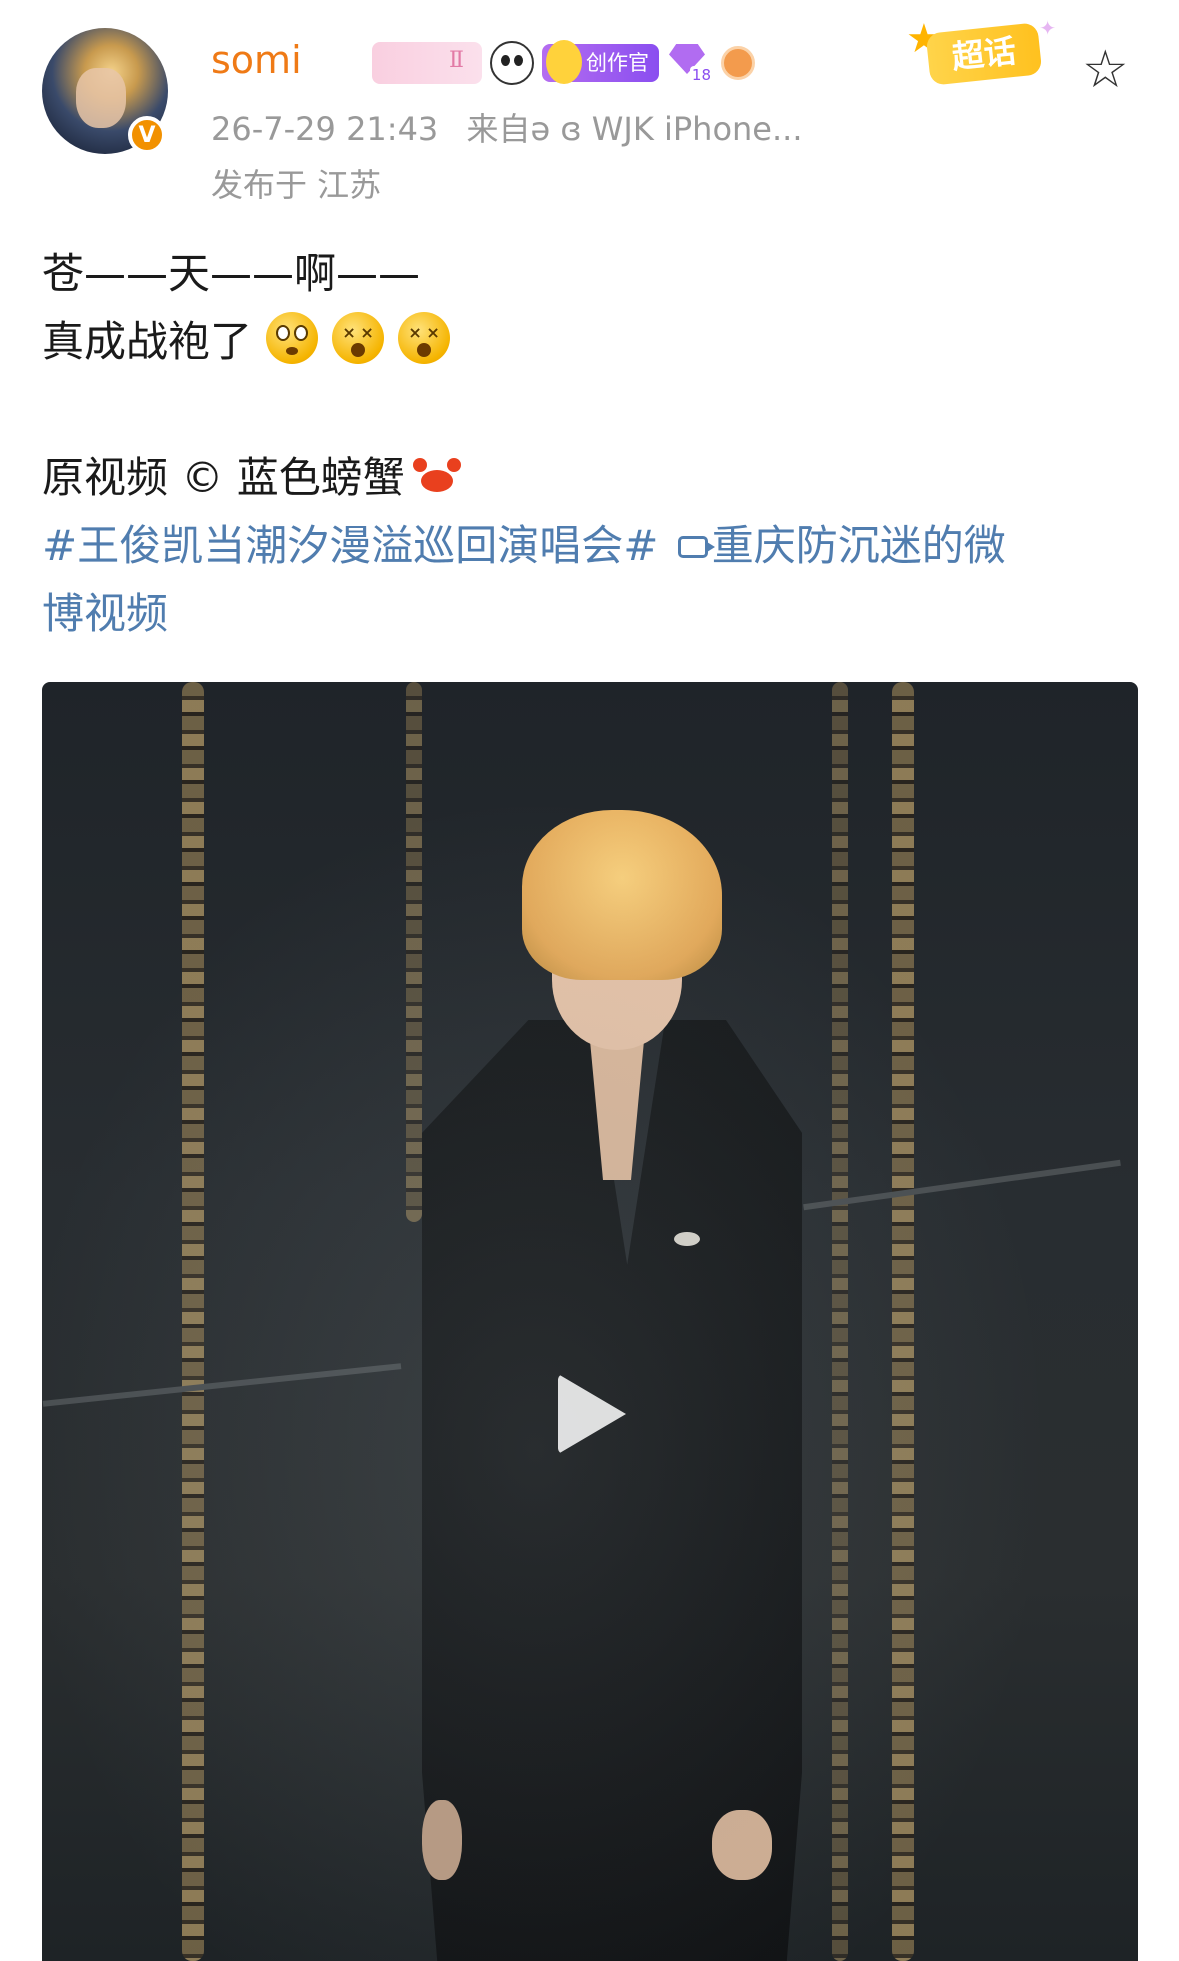 Image resolution: width=1179 pixels, height=1961 pixels. Describe the element at coordinates (292, 338) in the screenshot. I see `flushed-emoji-icon` at that location.